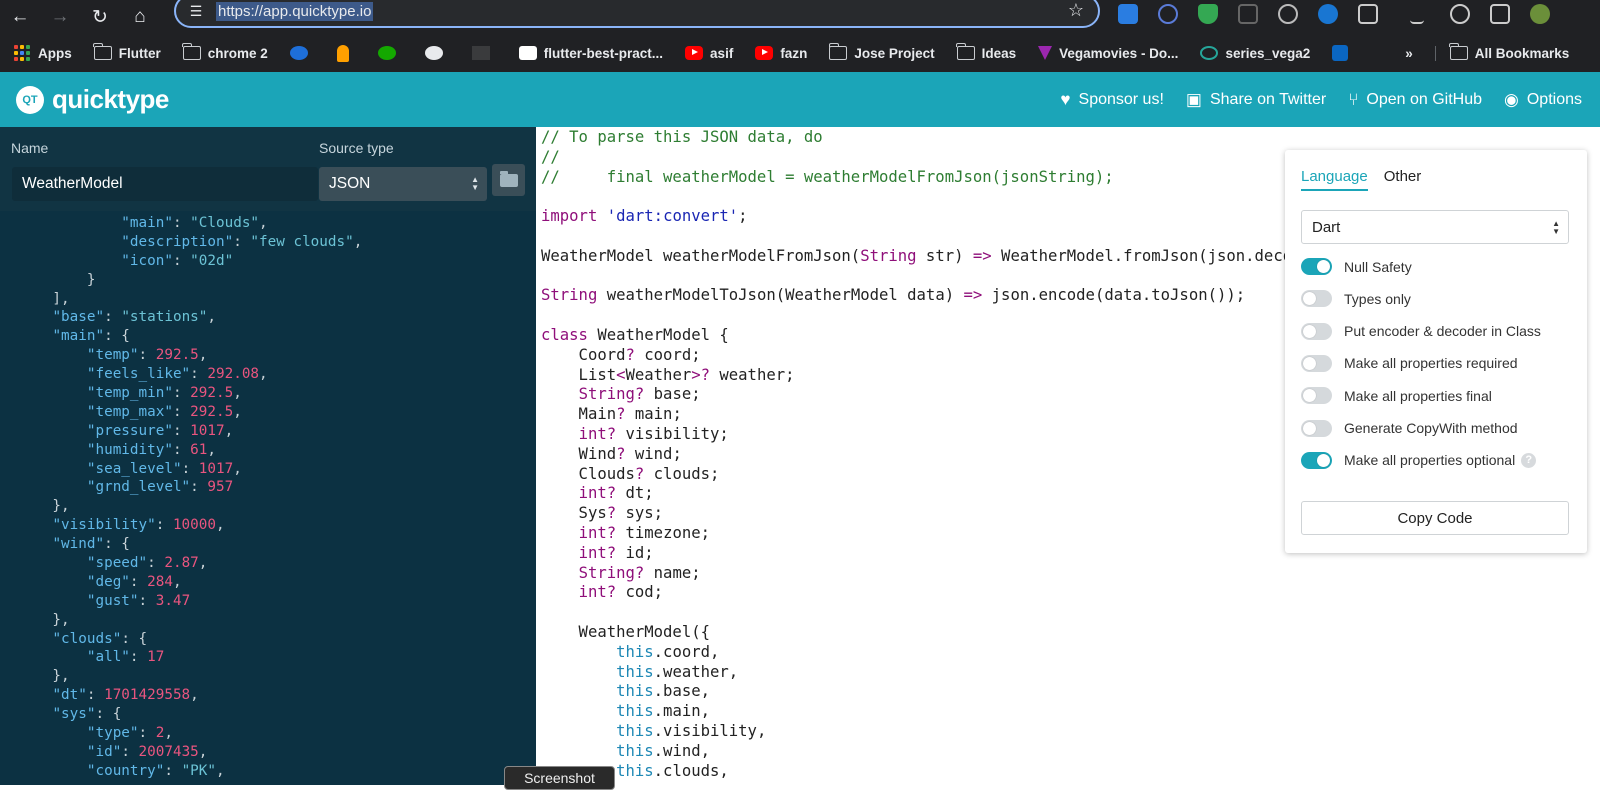 The image size is (1600, 790). What do you see at coordinates (134, 581) in the screenshot?
I see `code-line: "deg": 284,` at bounding box center [134, 581].